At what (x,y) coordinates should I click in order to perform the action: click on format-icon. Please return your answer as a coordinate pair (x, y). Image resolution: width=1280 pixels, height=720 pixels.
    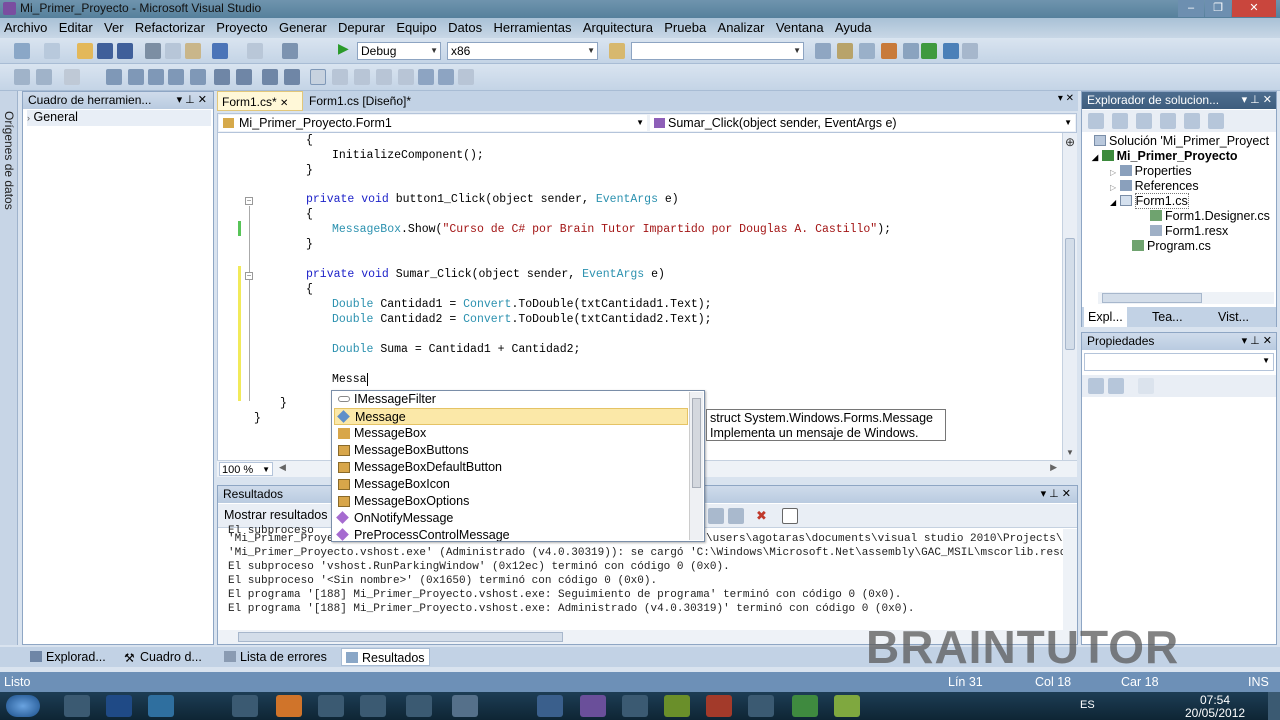
    Looking at the image, I should click on (72, 77).